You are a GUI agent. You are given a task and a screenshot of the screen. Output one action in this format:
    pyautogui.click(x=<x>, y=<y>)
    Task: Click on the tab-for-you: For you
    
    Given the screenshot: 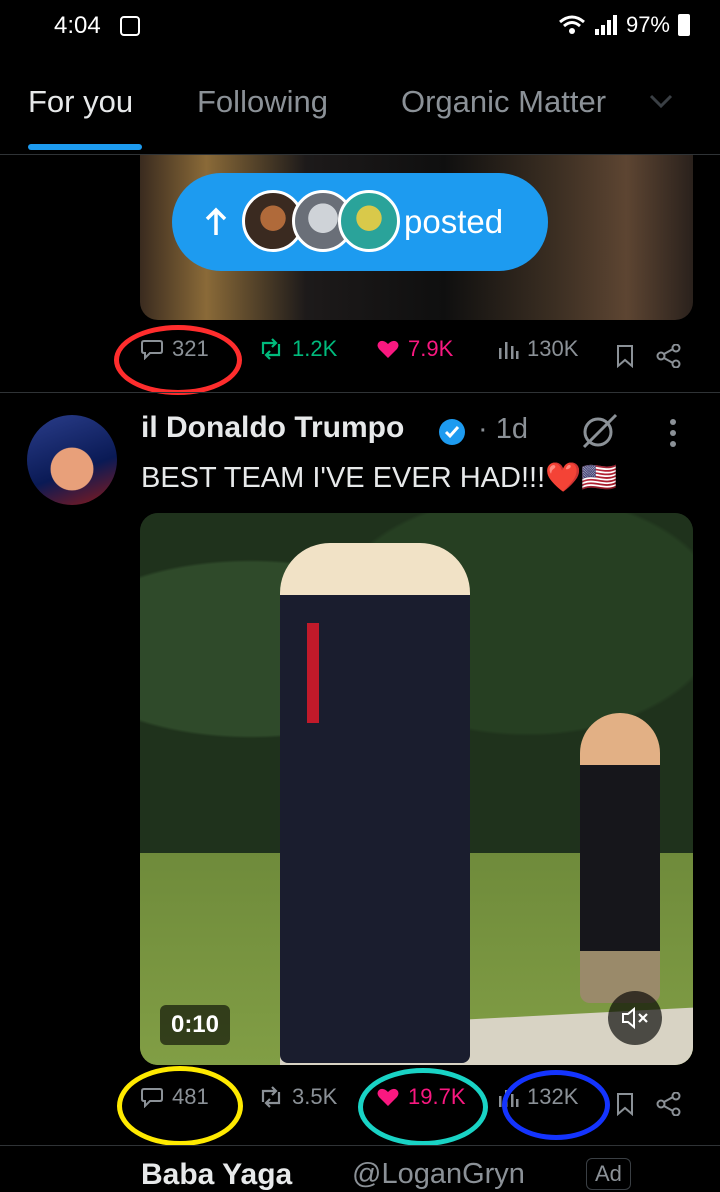 What is the action you would take?
    pyautogui.click(x=80, y=102)
    